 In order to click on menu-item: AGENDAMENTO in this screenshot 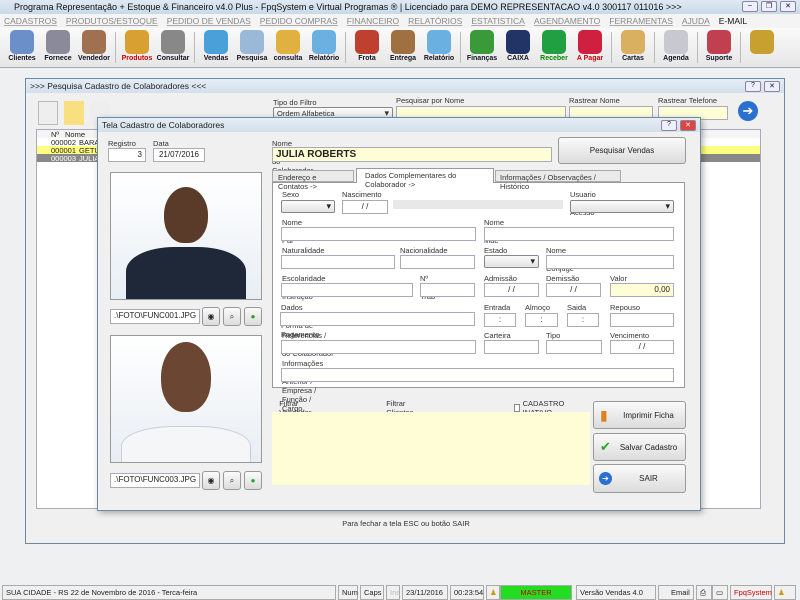, I will do `click(567, 21)`.